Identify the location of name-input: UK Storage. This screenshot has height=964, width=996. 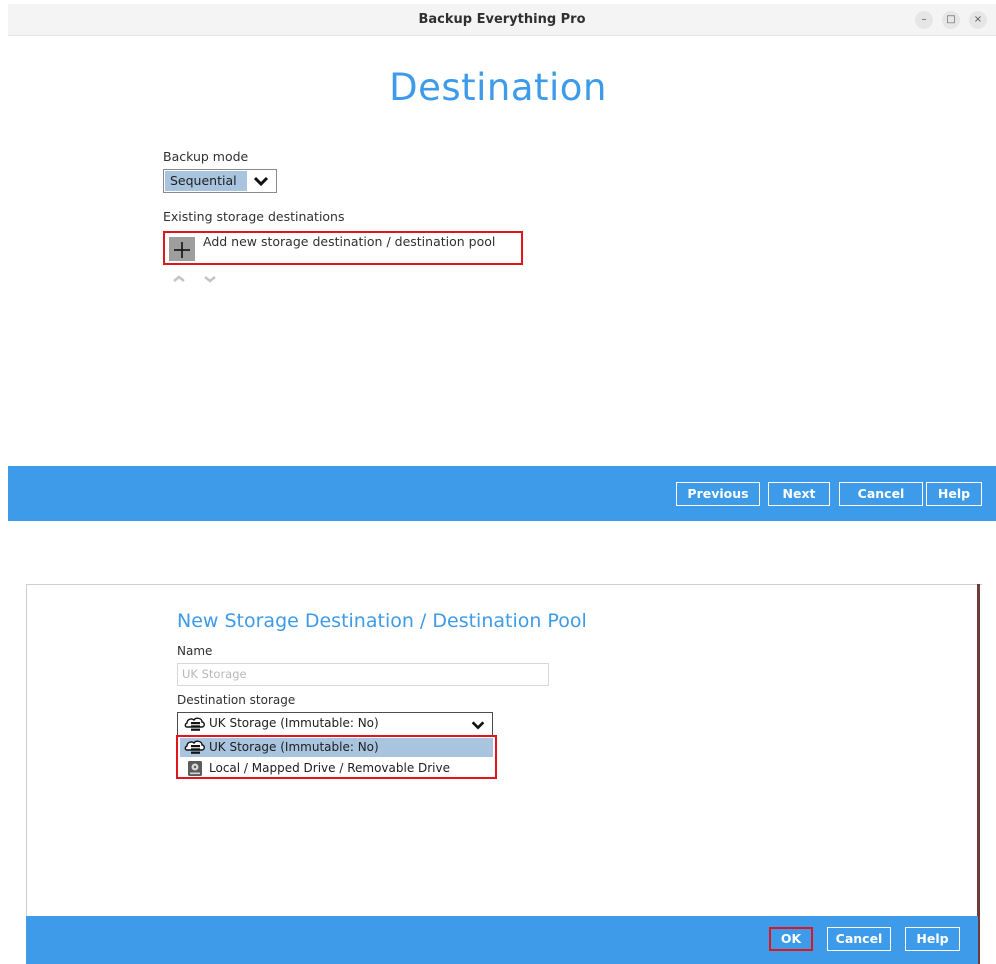
(363, 674).